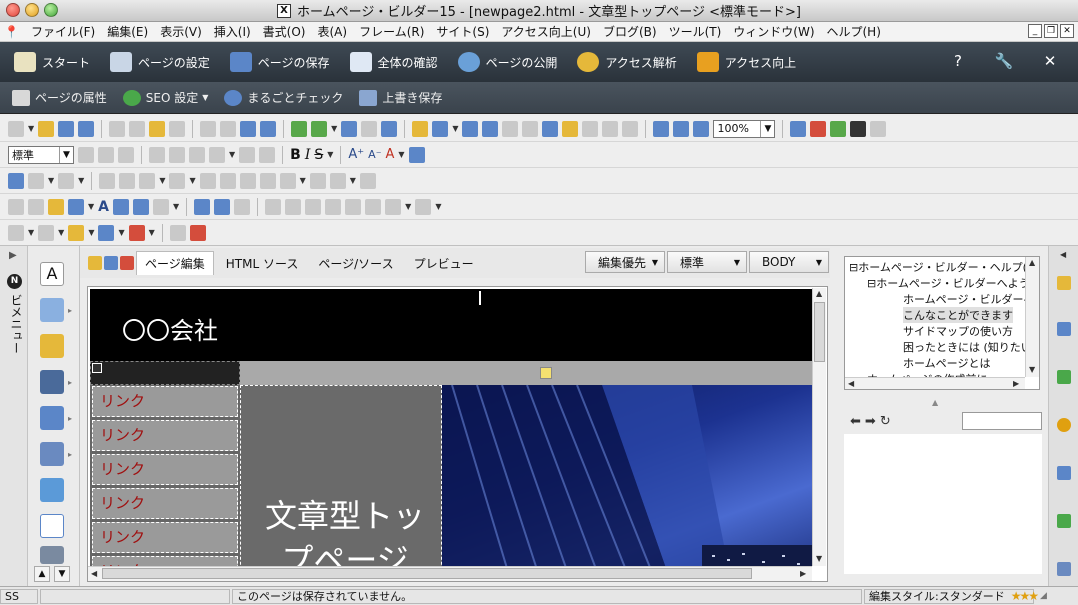 The height and width of the screenshot is (605, 1078). What do you see at coordinates (165, 435) in the screenshot?
I see `page-link-2: リンク` at bounding box center [165, 435].